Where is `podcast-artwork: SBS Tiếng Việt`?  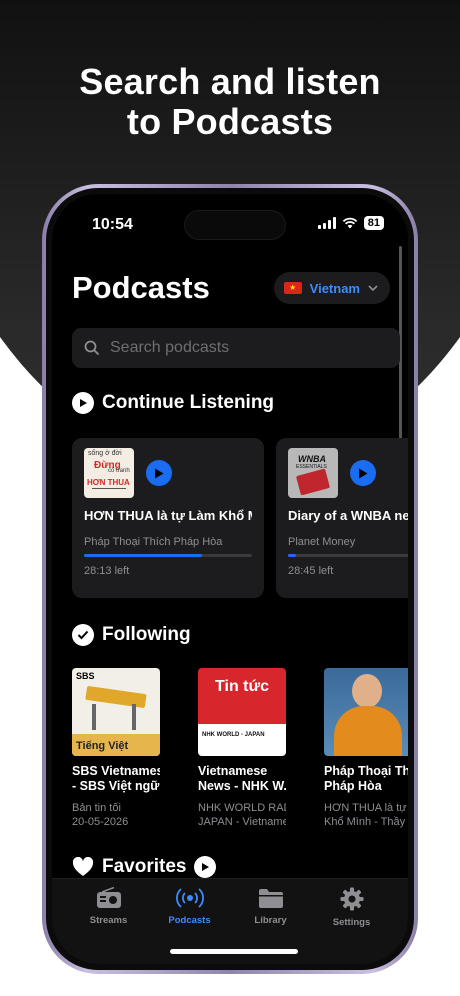
podcast-artwork: SBS Tiếng Việt is located at coordinates (116, 712).